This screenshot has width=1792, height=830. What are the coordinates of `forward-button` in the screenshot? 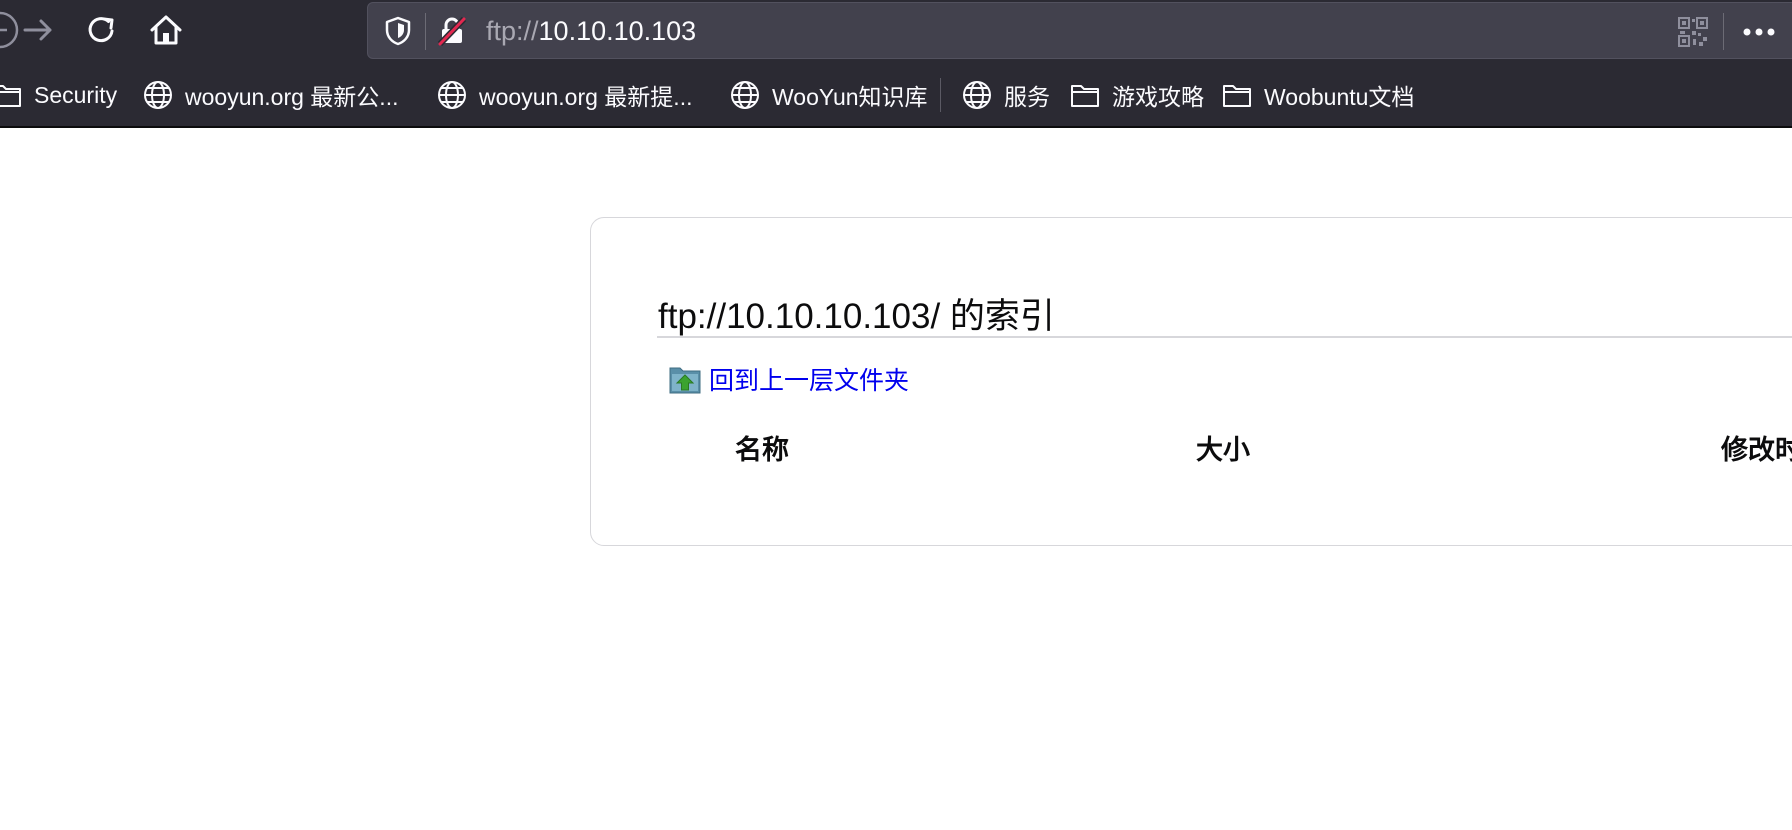 It's located at (38, 30).